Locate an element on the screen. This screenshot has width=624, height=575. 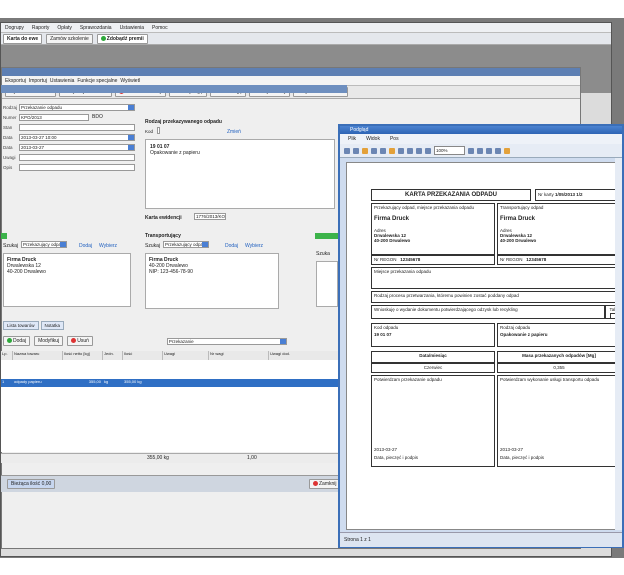
tab-notes: Notatka is located at coordinates (52, 325).